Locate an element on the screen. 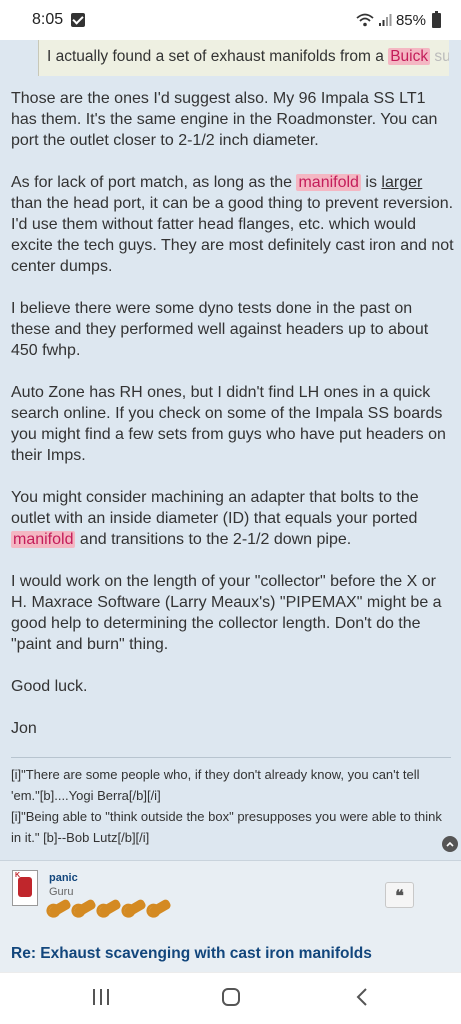  quote-button: ❝ is located at coordinates (399, 895).